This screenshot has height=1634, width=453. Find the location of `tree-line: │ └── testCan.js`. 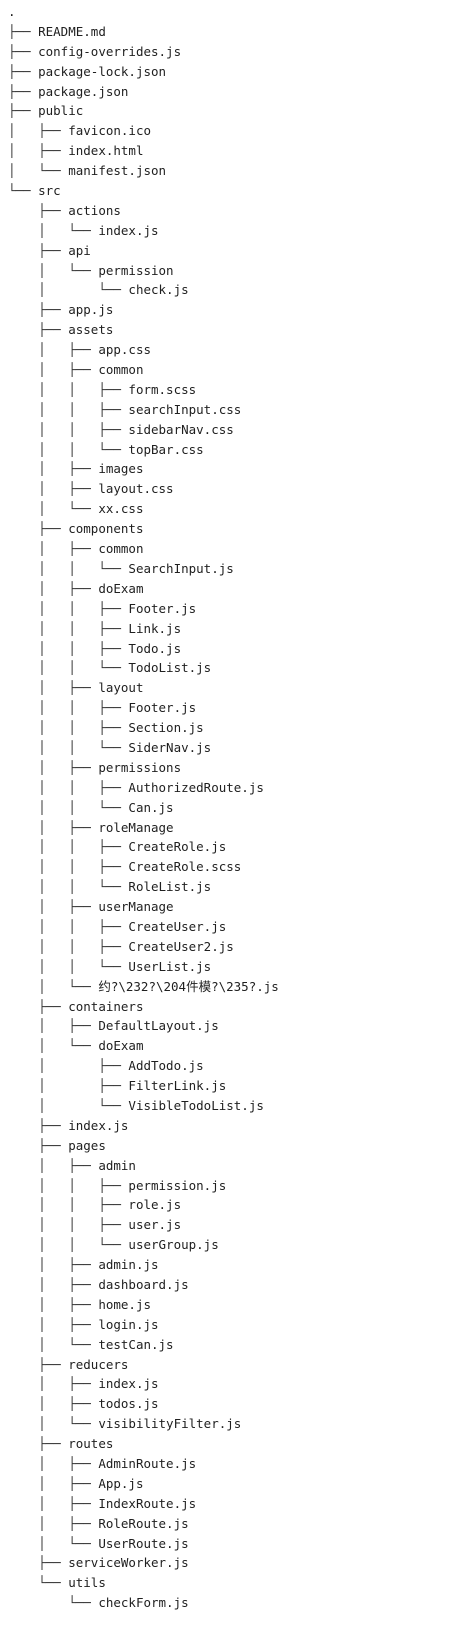

tree-line: │ └── testCan.js is located at coordinates (143, 1345).